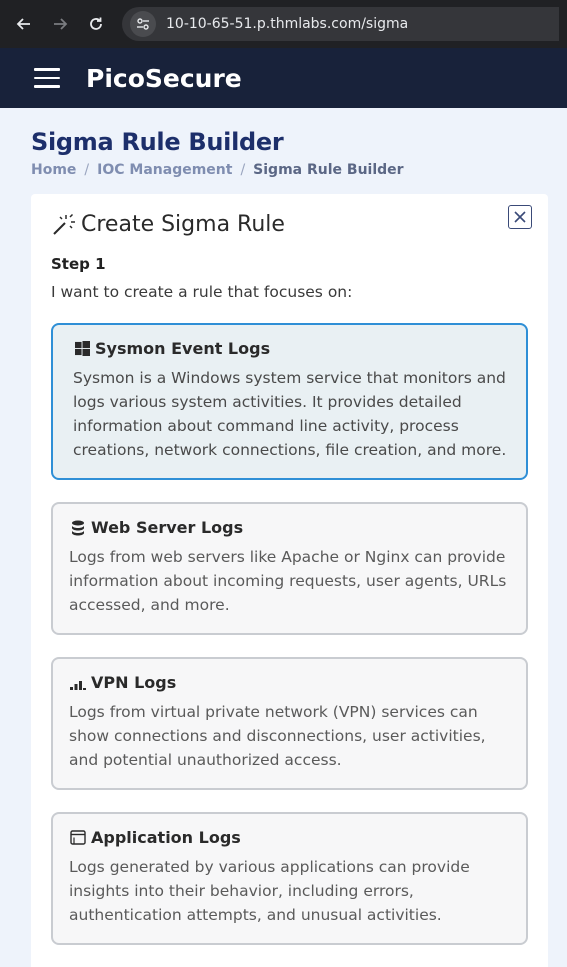  Describe the element at coordinates (78, 683) in the screenshot. I see `signal-icon` at that location.